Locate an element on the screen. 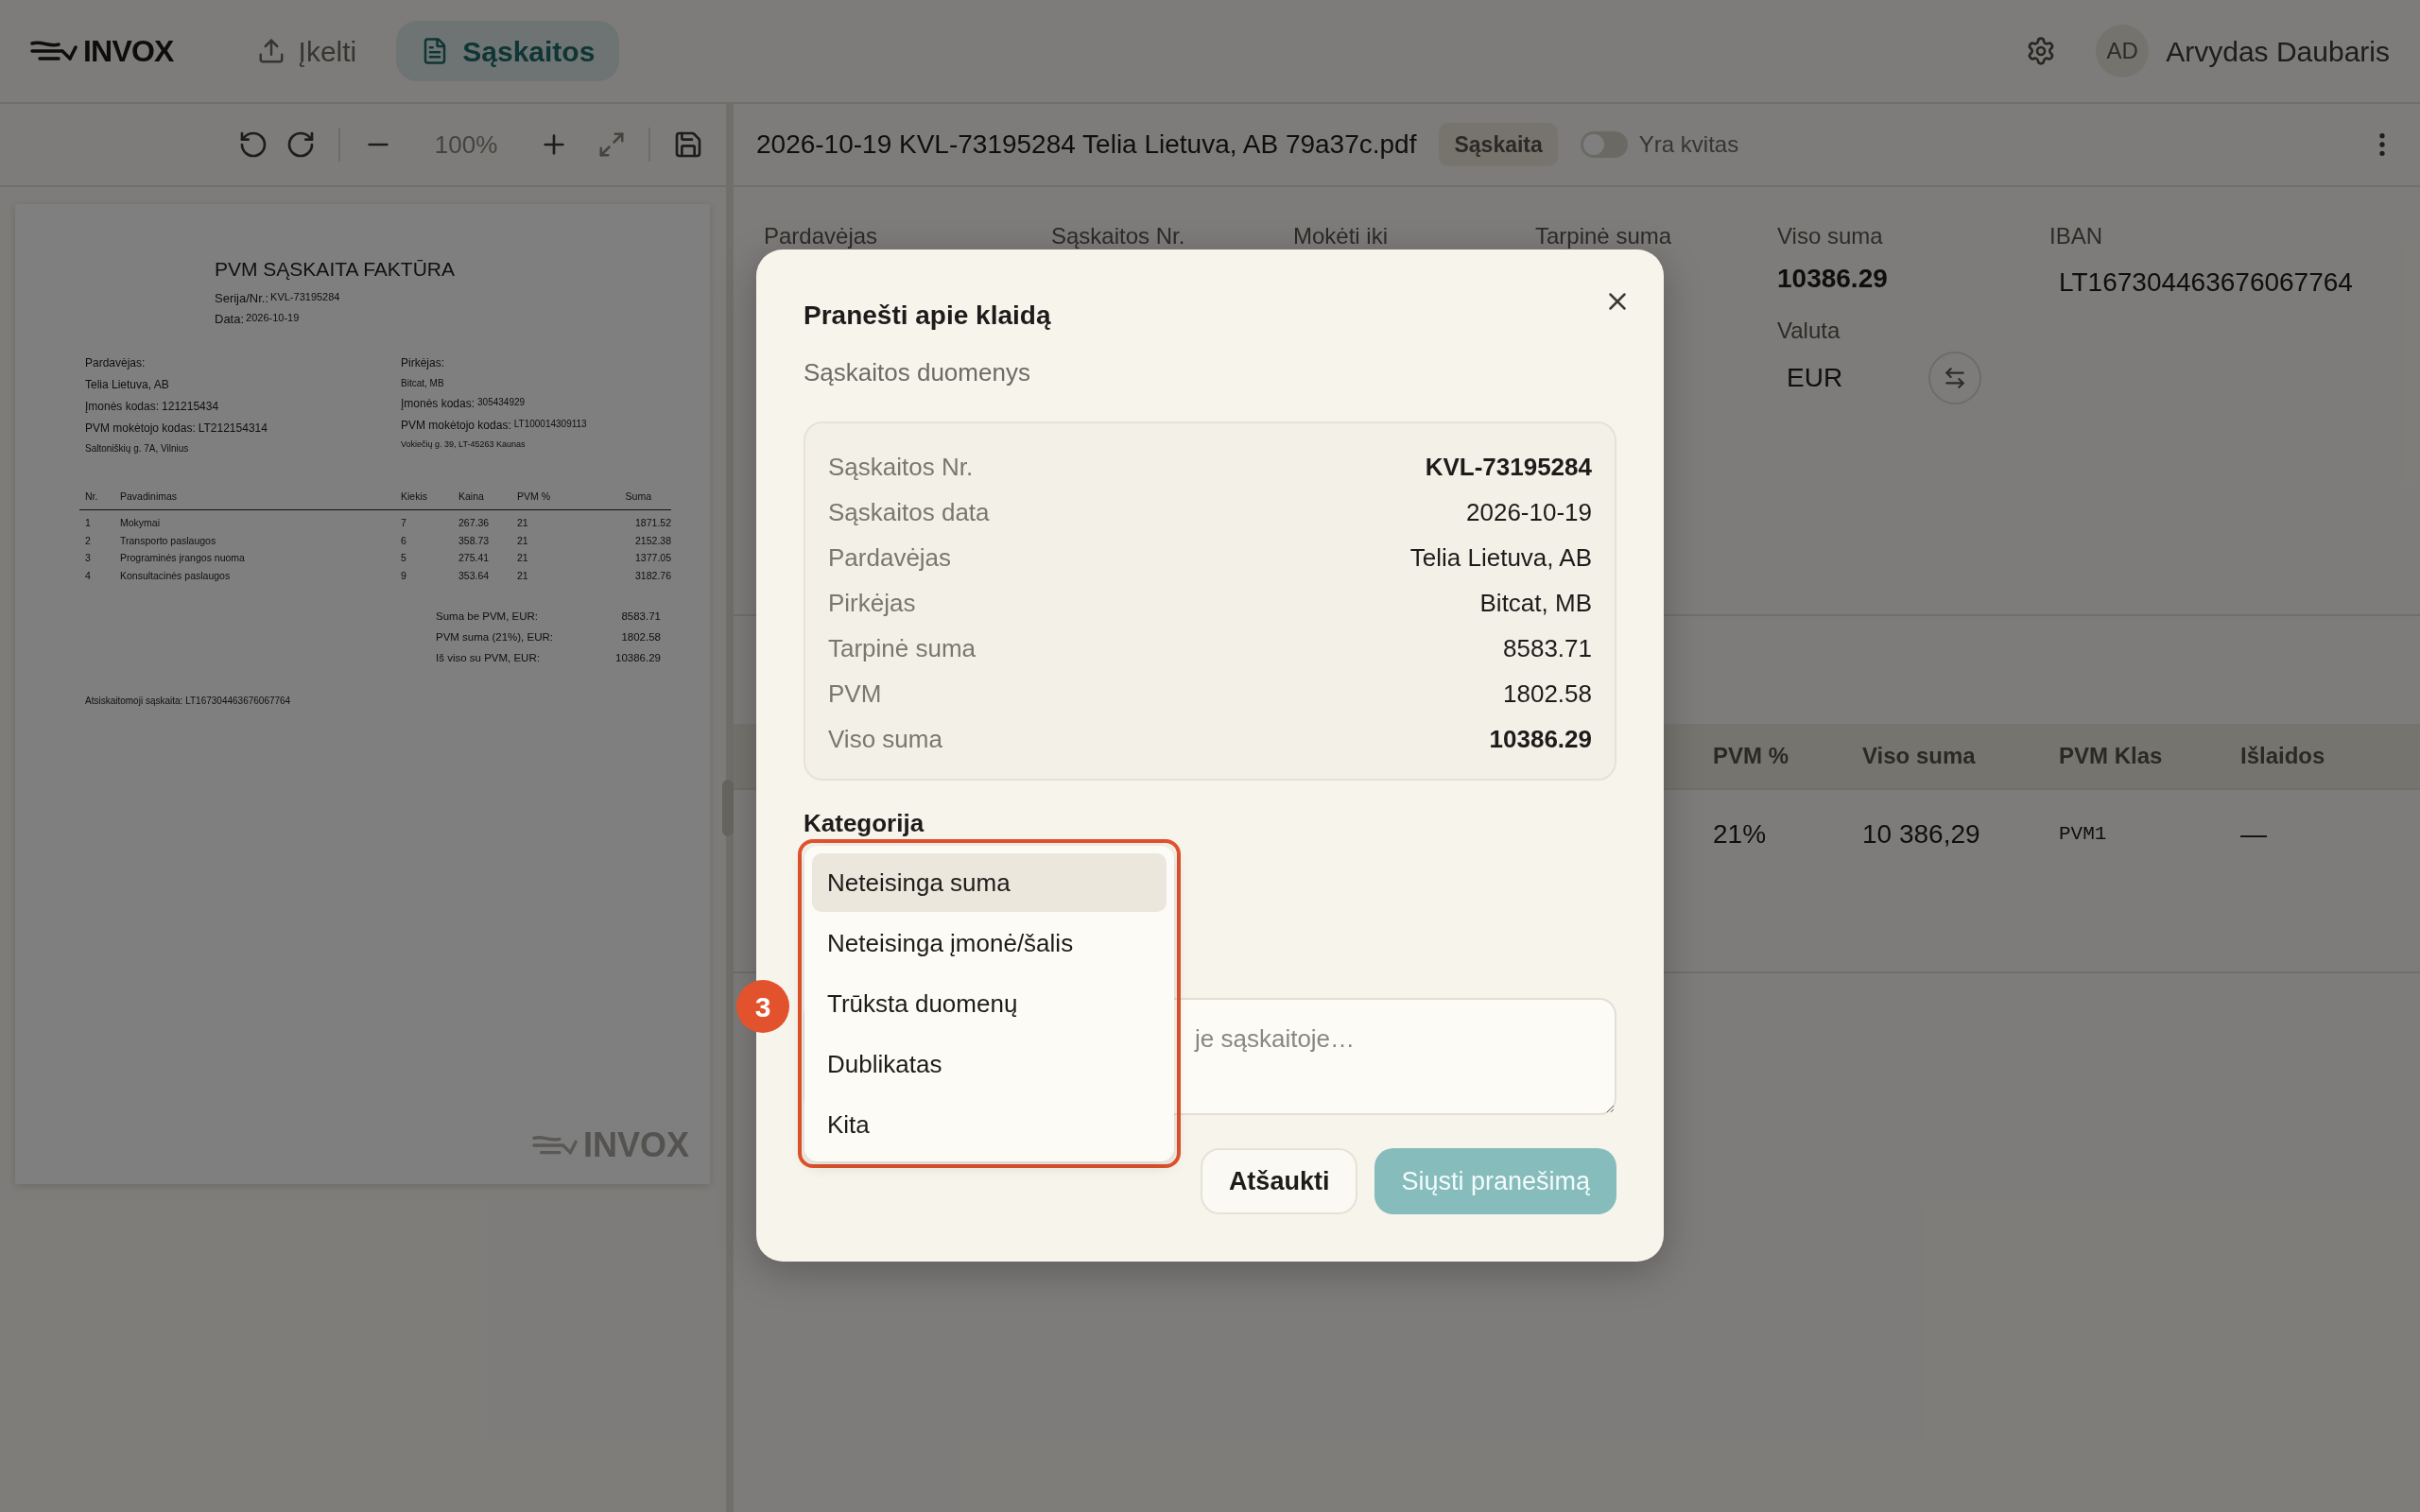  column-header: Viso suma is located at coordinates (1919, 756).